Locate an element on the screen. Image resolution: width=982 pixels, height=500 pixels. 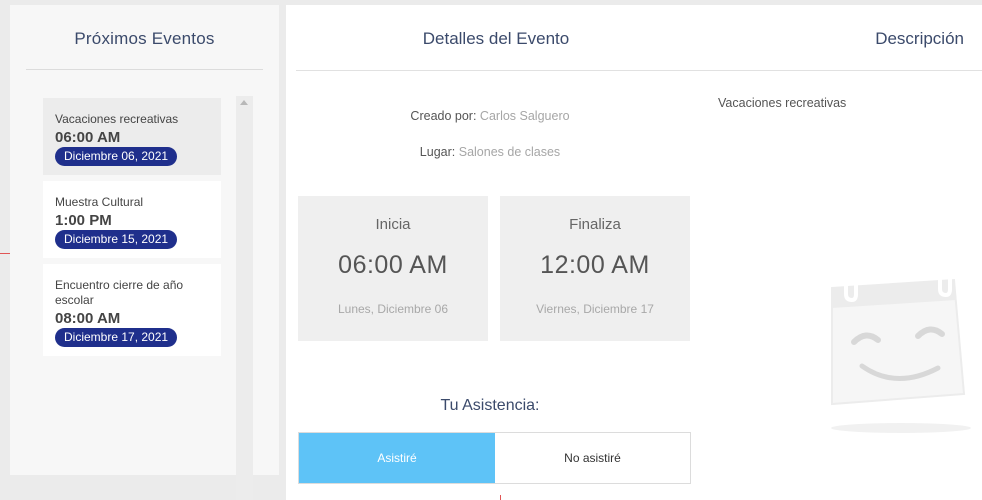
event-time: 08:00 AM is located at coordinates (88, 318).